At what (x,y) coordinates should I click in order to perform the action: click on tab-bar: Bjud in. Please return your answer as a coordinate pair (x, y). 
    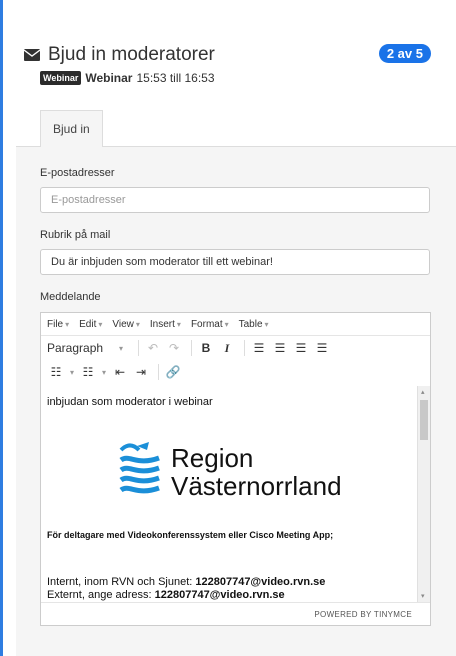
    Looking at the image, I should click on (236, 129).